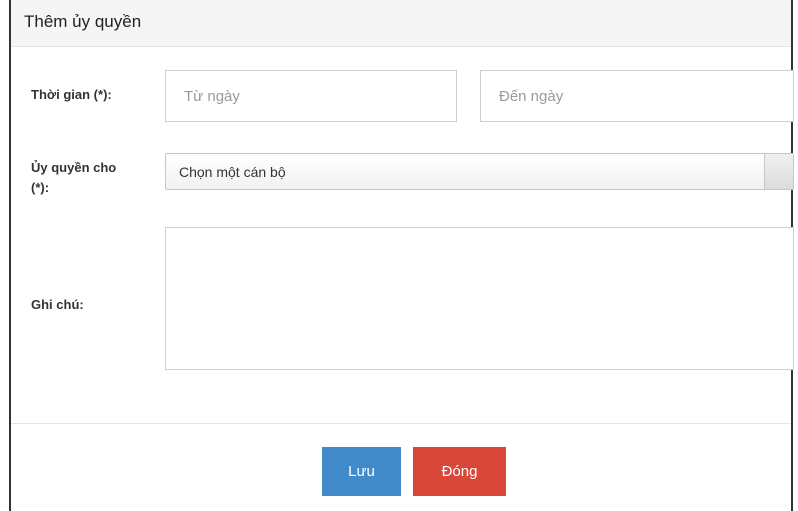  What do you see at coordinates (459, 471) in the screenshot?
I see `close-button: Đóng` at bounding box center [459, 471].